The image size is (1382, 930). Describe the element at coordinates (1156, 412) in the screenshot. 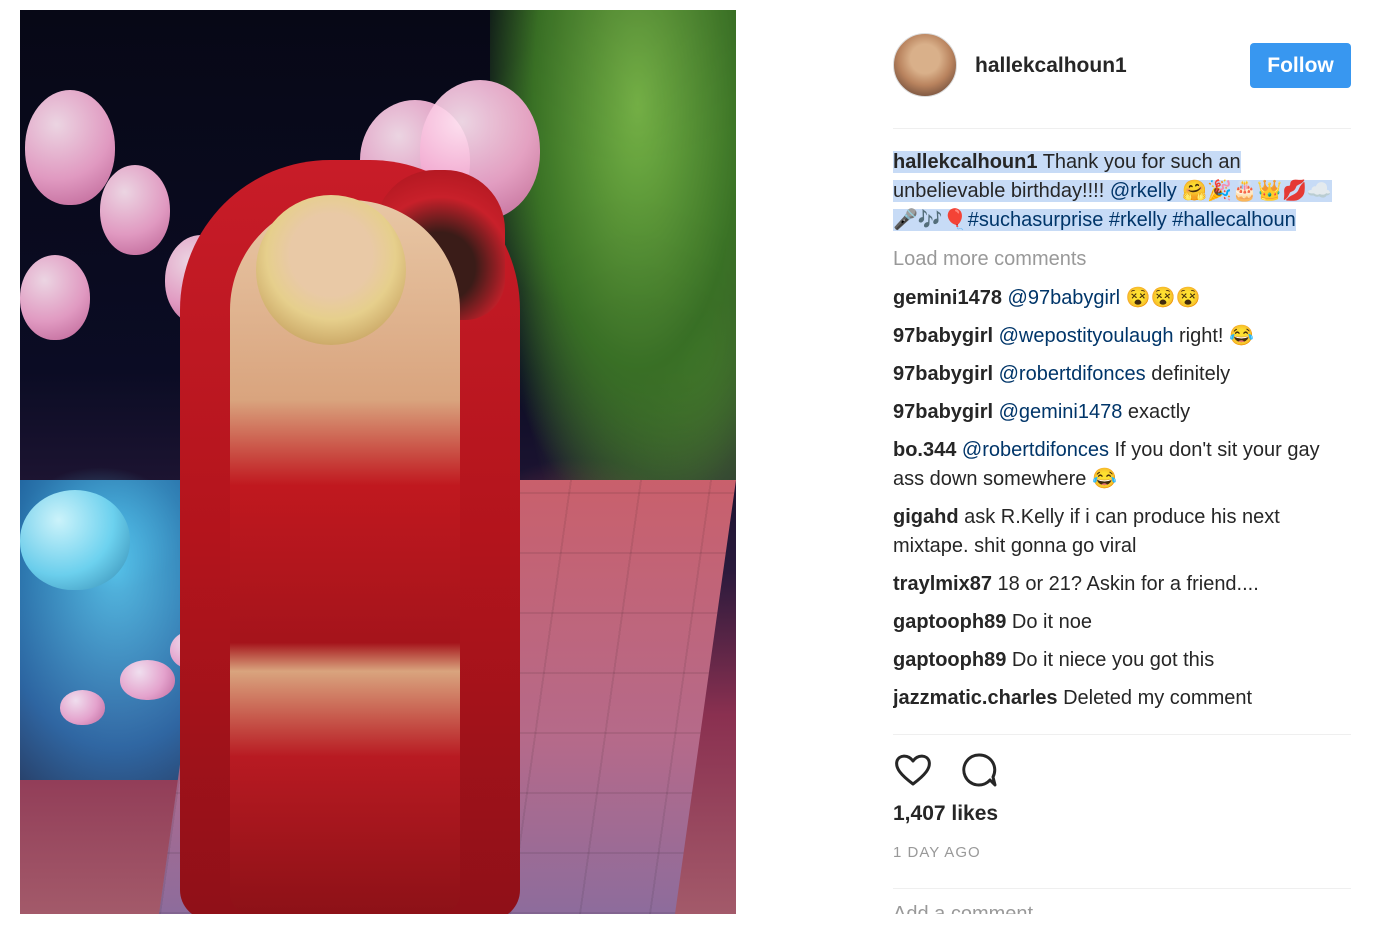

I see `comment-text: exactly` at that location.